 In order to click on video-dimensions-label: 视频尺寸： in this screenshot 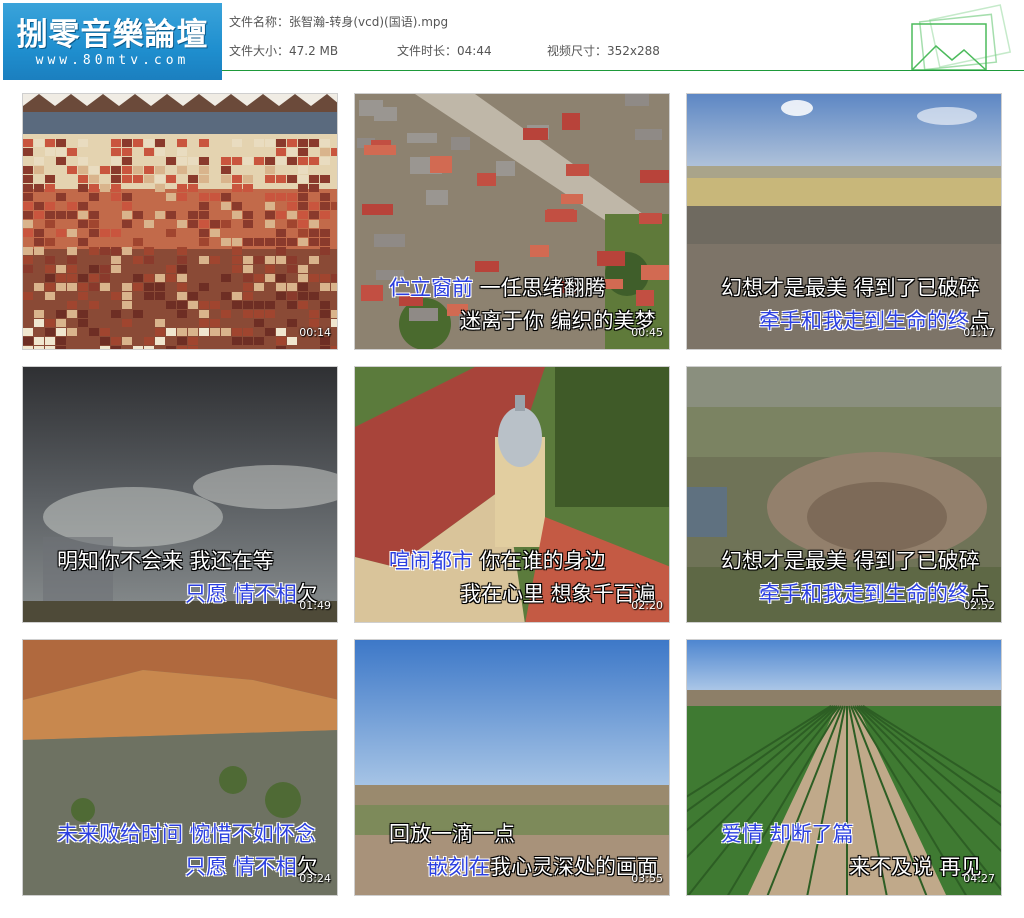, I will do `click(577, 51)`.